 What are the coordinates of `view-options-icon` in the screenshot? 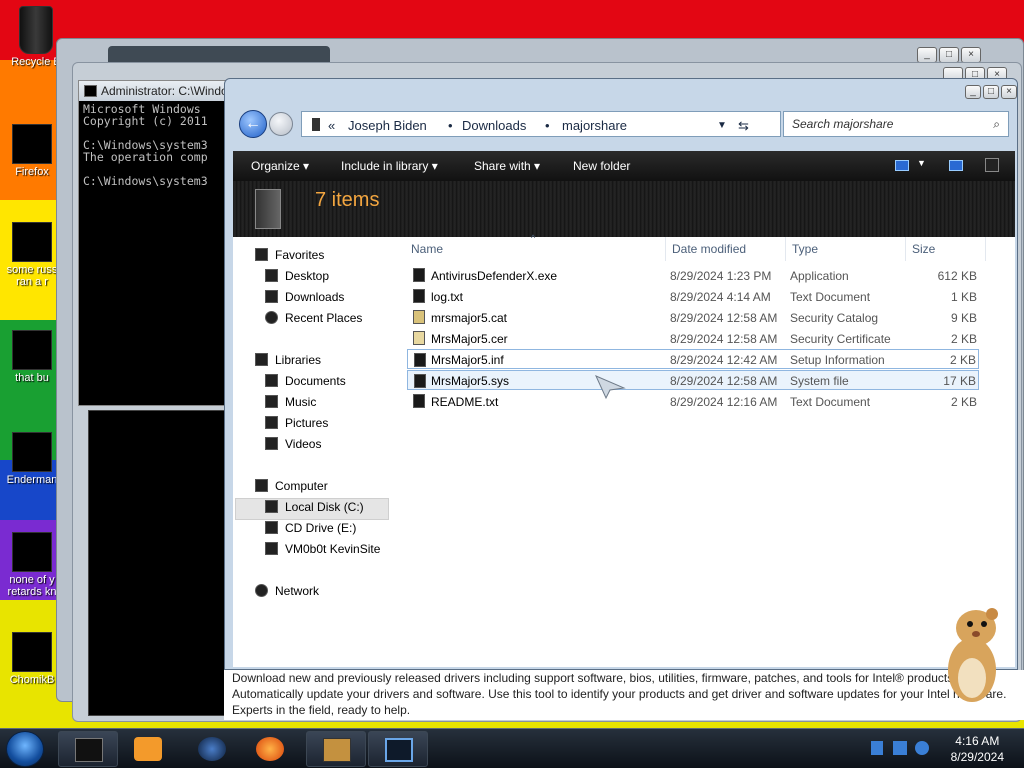 It's located at (902, 165).